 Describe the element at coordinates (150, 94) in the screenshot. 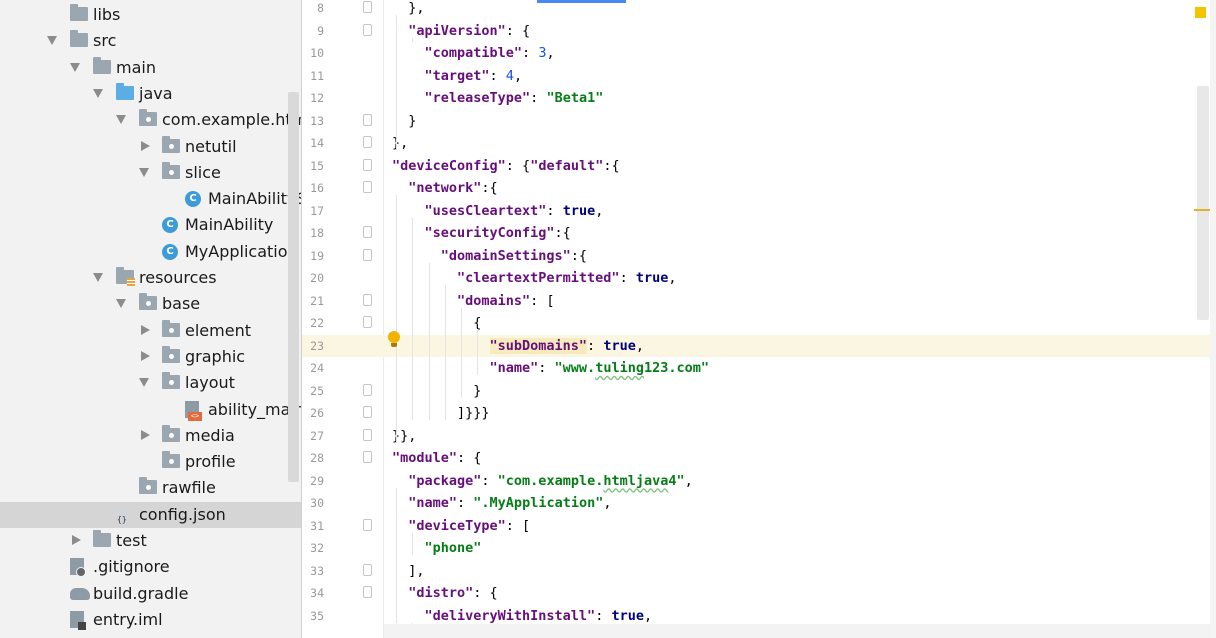

I see `tree-row: java` at that location.